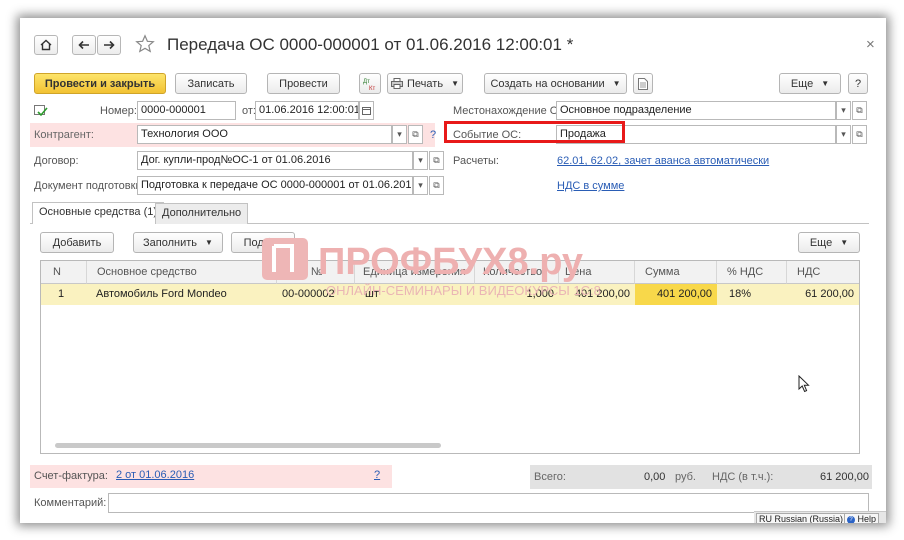 The image size is (904, 540). Describe the element at coordinates (161, 294) in the screenshot. I see `cell-asset: Автомобиль Ford Mondeo` at that location.